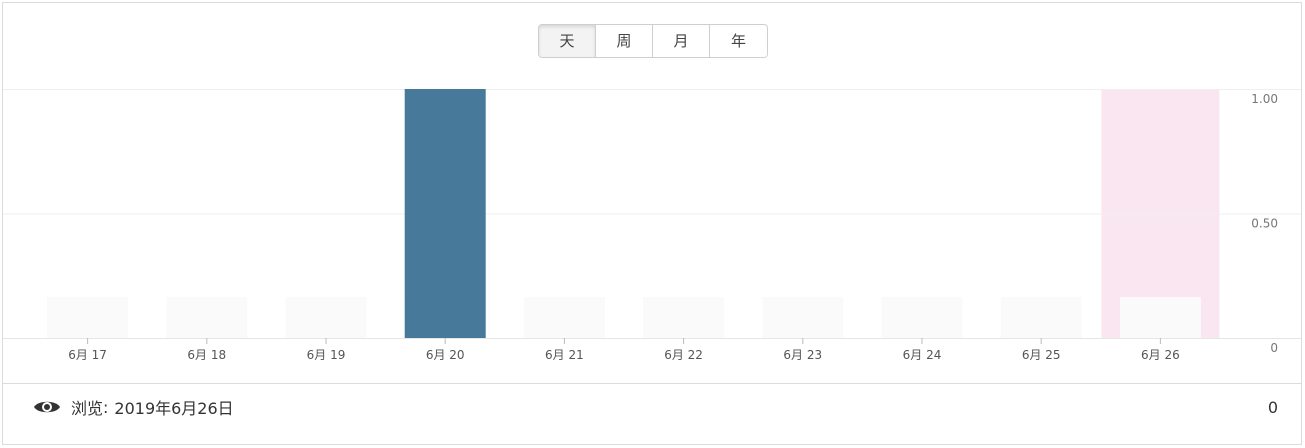  What do you see at coordinates (1160, 355) in the screenshot?
I see `x-tick-label: 6月 26` at bounding box center [1160, 355].